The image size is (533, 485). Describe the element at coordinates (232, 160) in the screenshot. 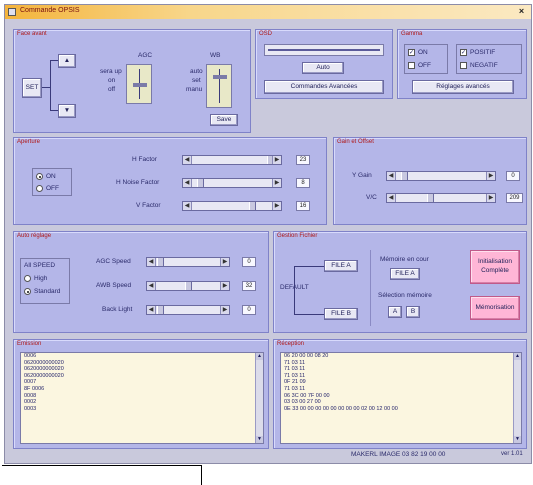

I see `h-factor-slider: ◀ ▶` at that location.